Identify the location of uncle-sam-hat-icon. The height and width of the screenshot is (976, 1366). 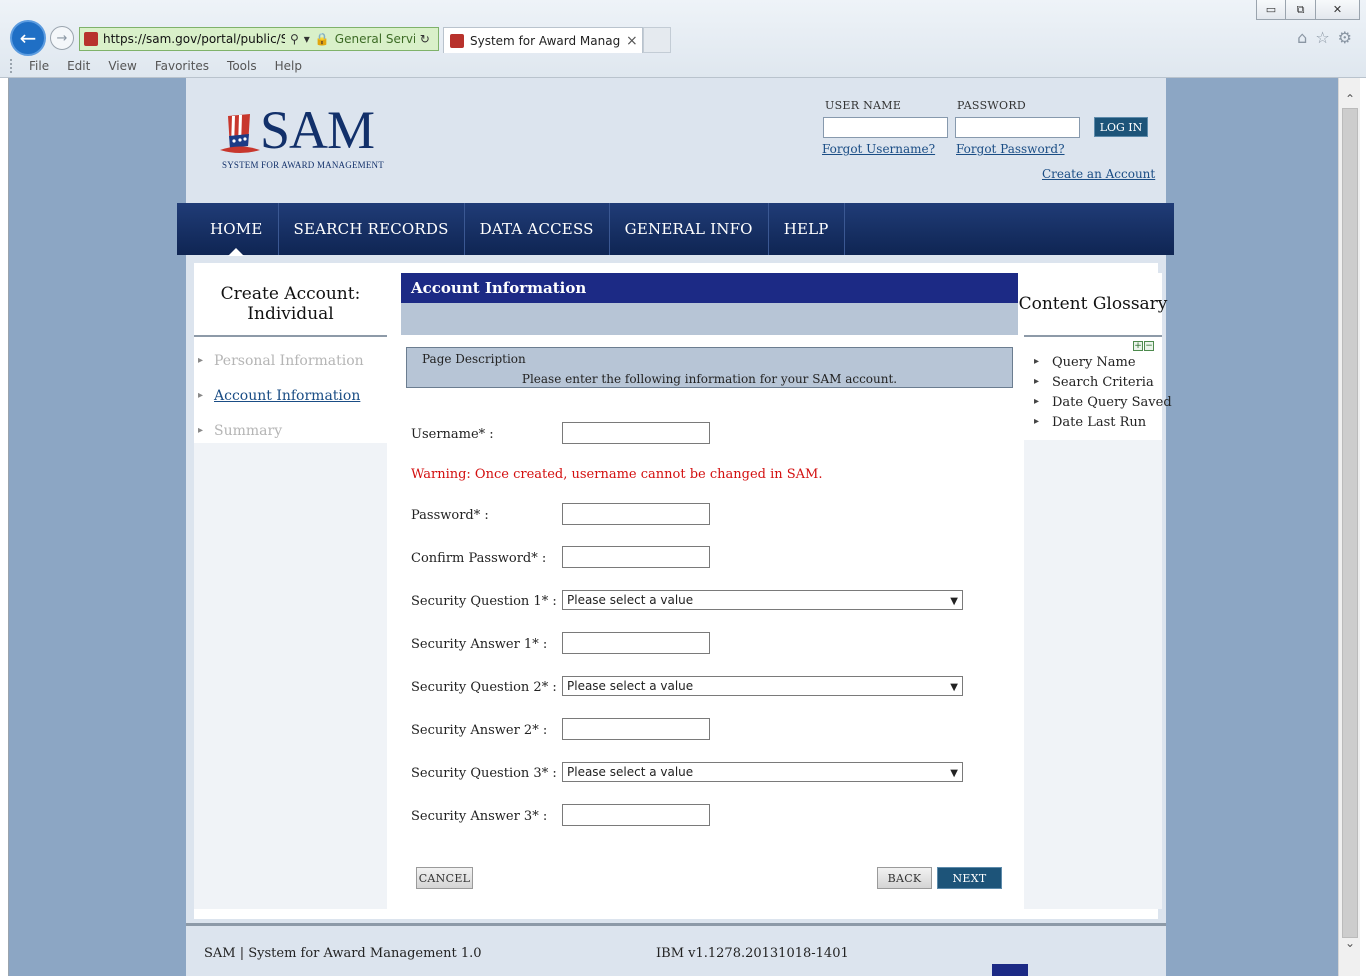
(240, 133).